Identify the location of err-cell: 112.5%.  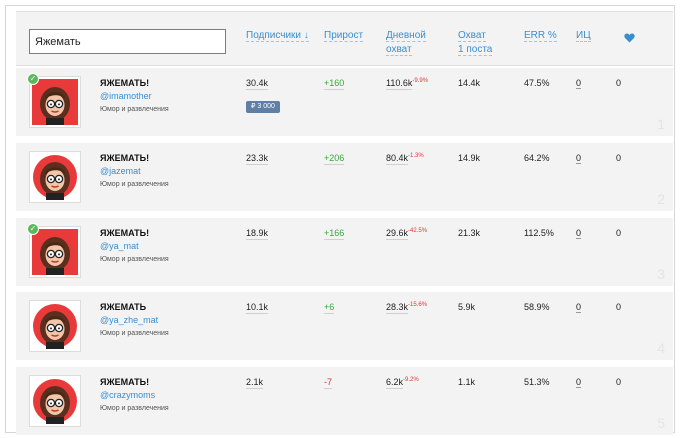
(539, 233).